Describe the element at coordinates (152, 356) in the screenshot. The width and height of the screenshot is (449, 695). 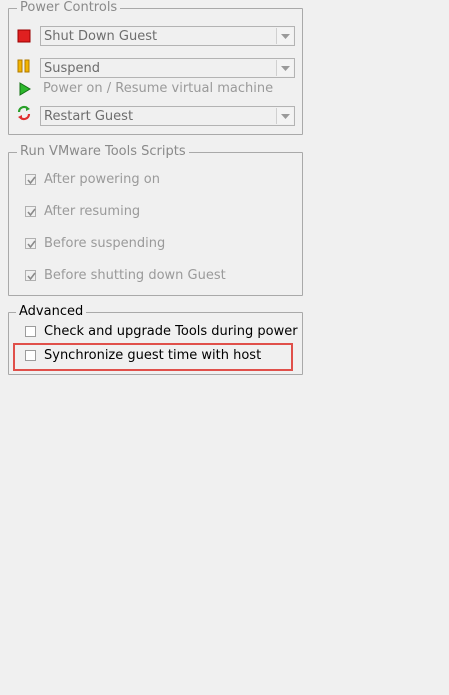
I see `sync-guest-time-label: Synchronize guest time with host` at that location.